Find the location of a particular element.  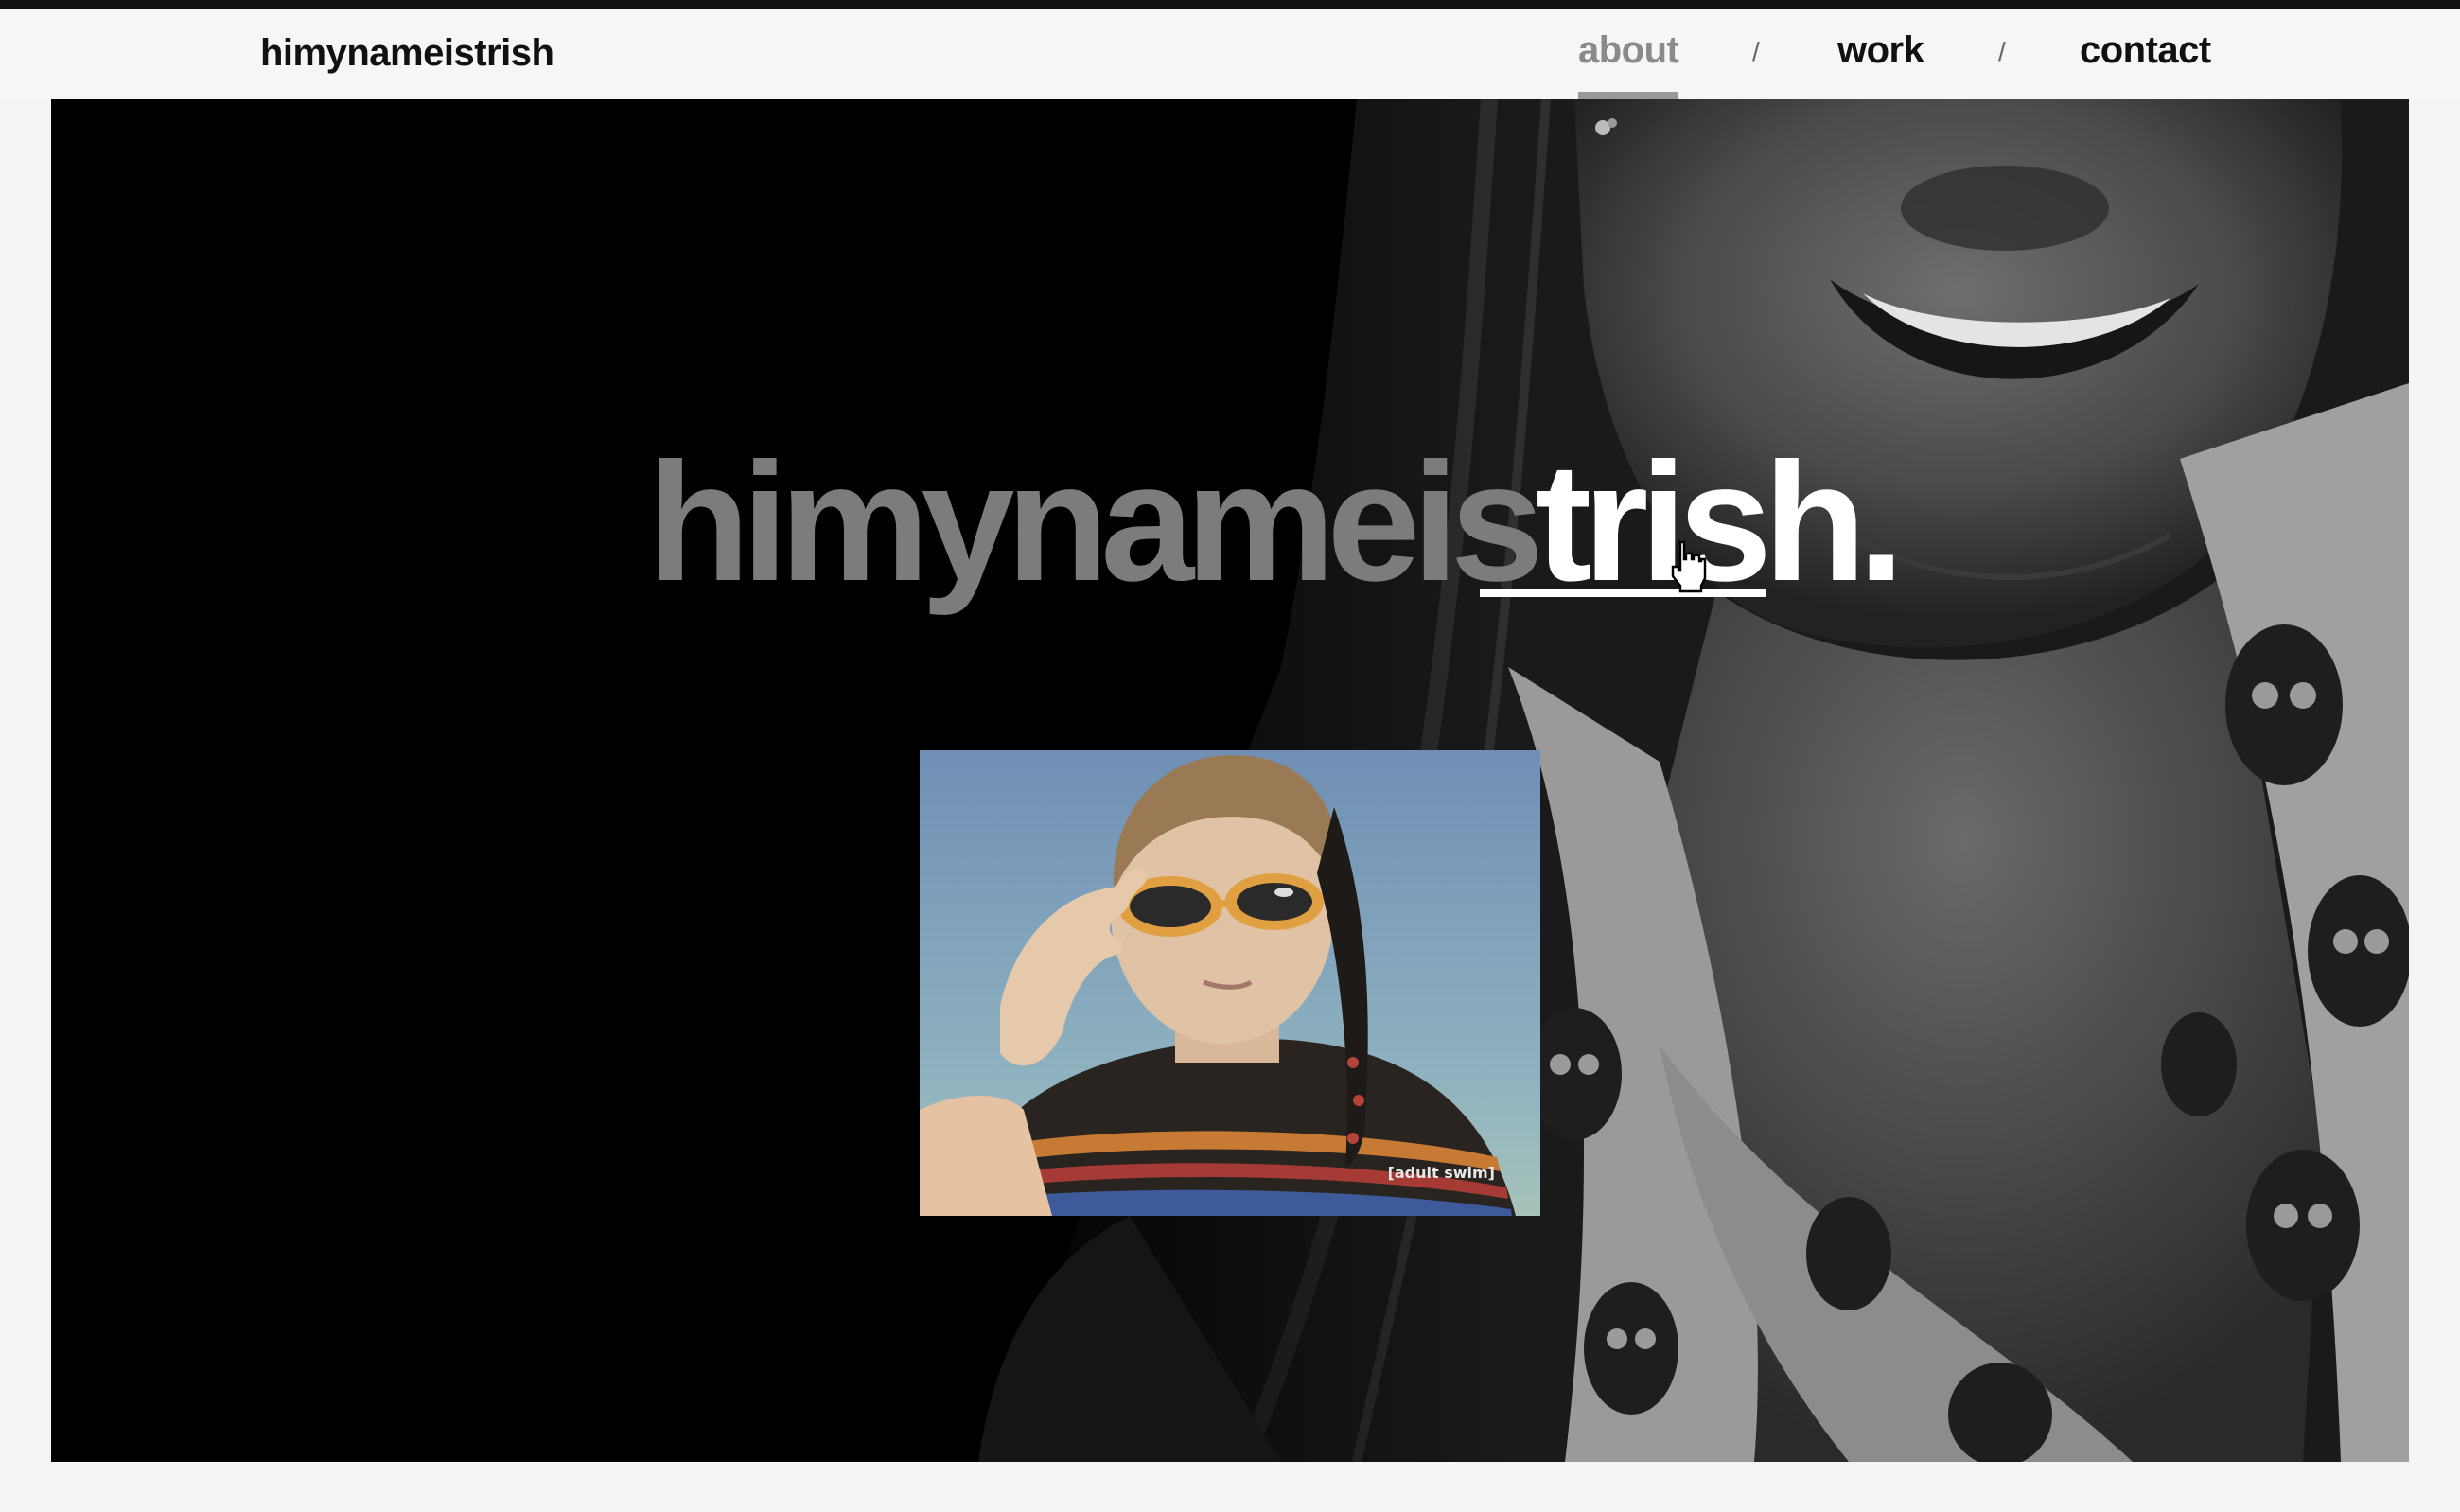

sunglasses-kid-gif: [adult swim] is located at coordinates (1230, 983).